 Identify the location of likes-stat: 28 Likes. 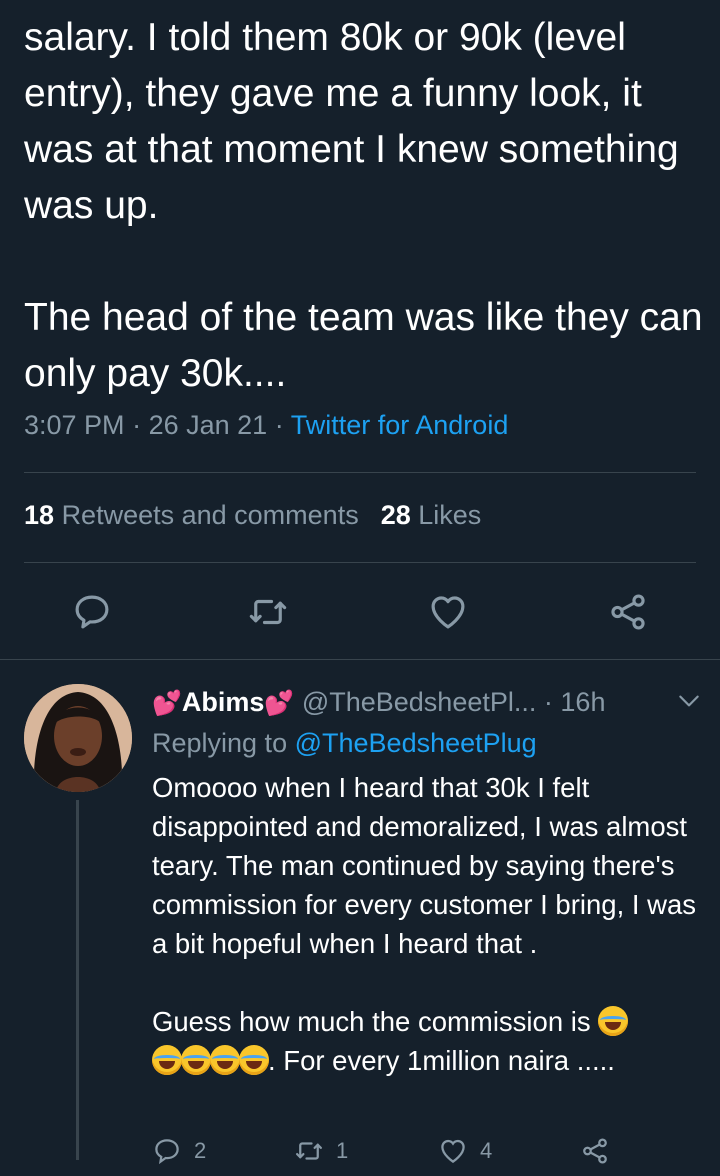
(431, 515).